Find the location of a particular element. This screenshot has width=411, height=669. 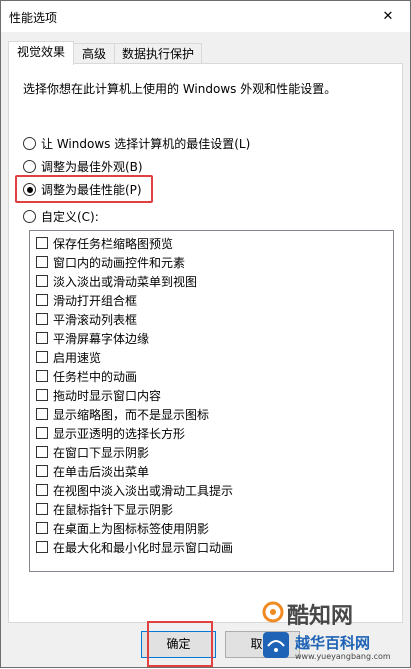

list-item-label: 窗口内的动画控件和元素 is located at coordinates (119, 262).